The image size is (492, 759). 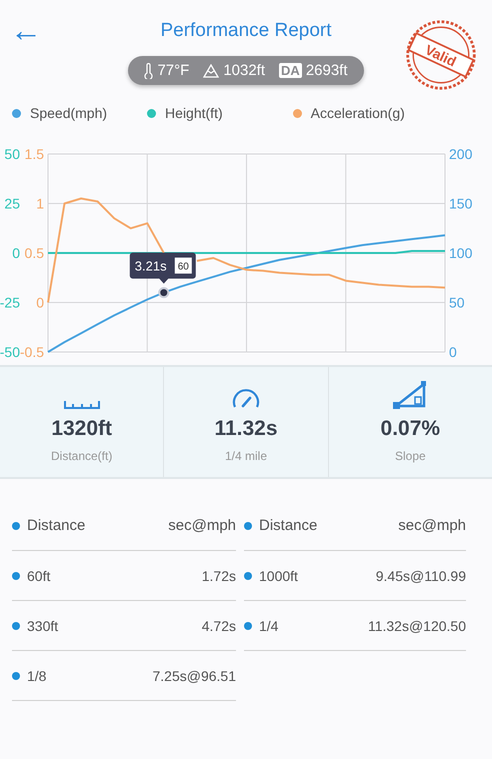 What do you see at coordinates (245, 456) in the screenshot?
I see `stat-label: 1/4 mile` at bounding box center [245, 456].